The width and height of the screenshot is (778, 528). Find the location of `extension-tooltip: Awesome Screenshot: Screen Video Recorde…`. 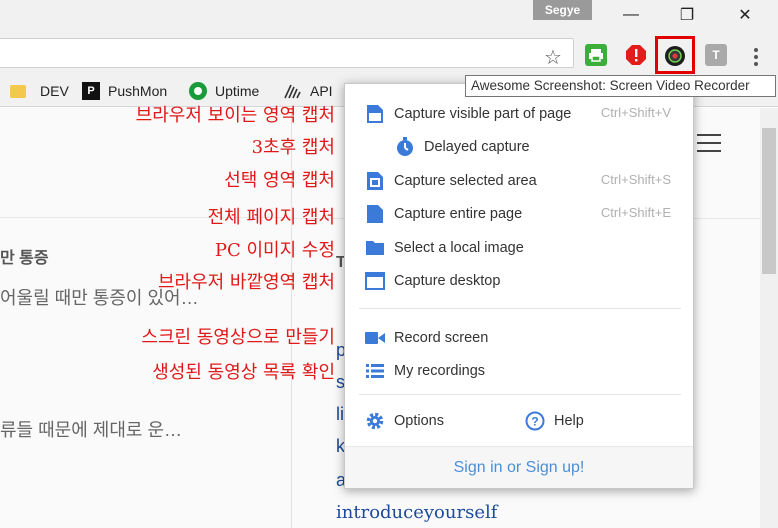

extension-tooltip: Awesome Screenshot: Screen Video Recorde… is located at coordinates (620, 86).